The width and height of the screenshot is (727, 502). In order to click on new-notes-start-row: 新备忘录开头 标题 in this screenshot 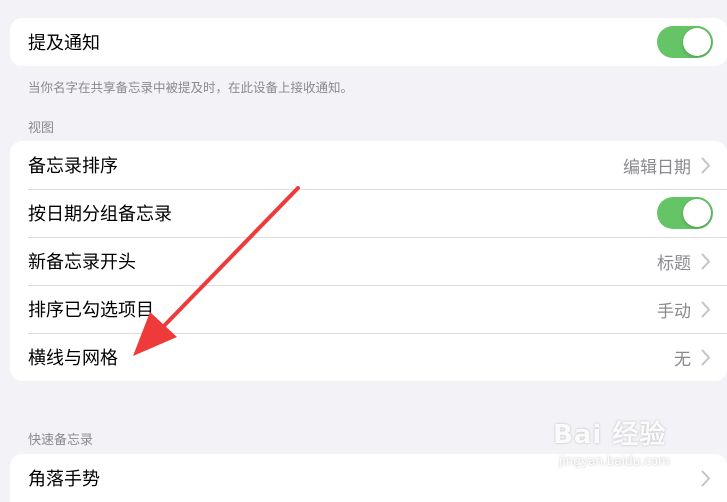, I will do `click(368, 261)`.